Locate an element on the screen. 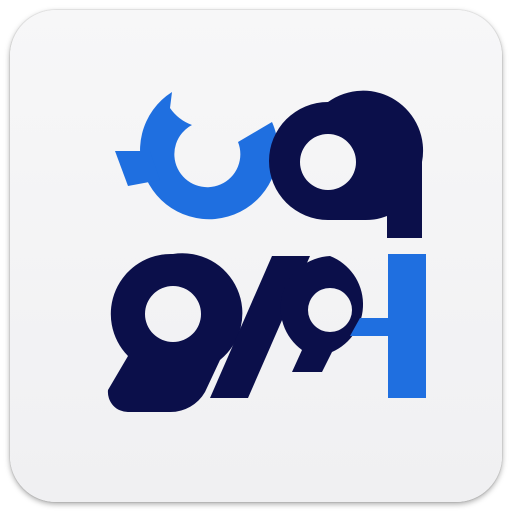  blue-ring-shape is located at coordinates (209, 156).